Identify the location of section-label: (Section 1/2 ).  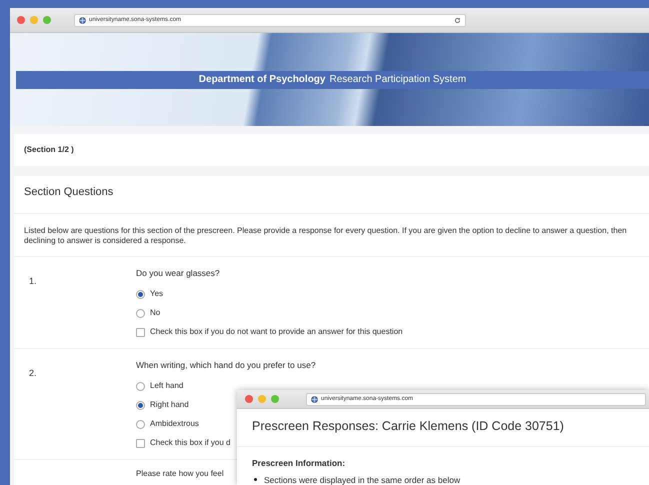
(49, 150).